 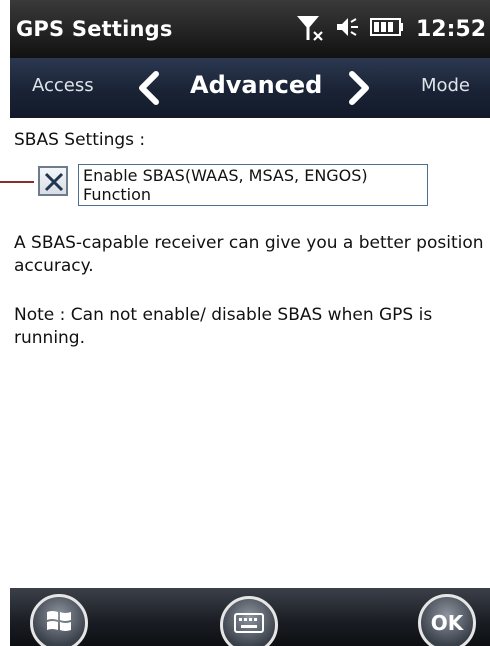 I want to click on signal-off-icon, so click(x=309, y=29).